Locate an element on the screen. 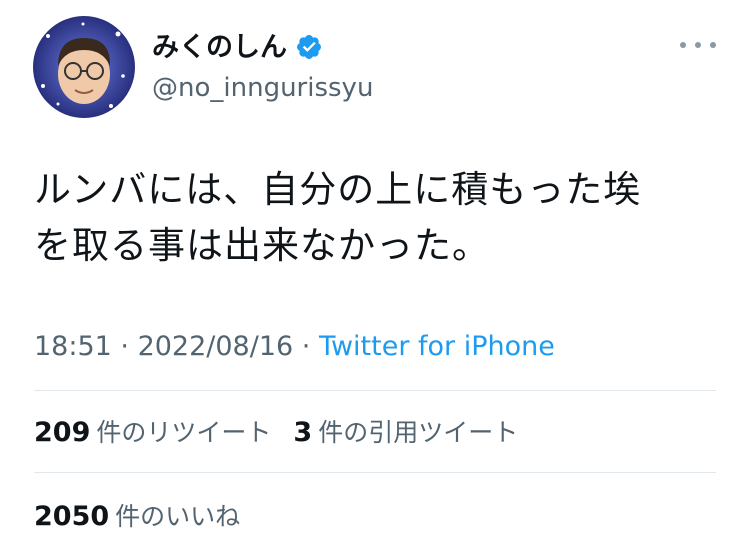 The height and width of the screenshot is (551, 750). author-handle: @no_inngurissyu is located at coordinates (262, 88).